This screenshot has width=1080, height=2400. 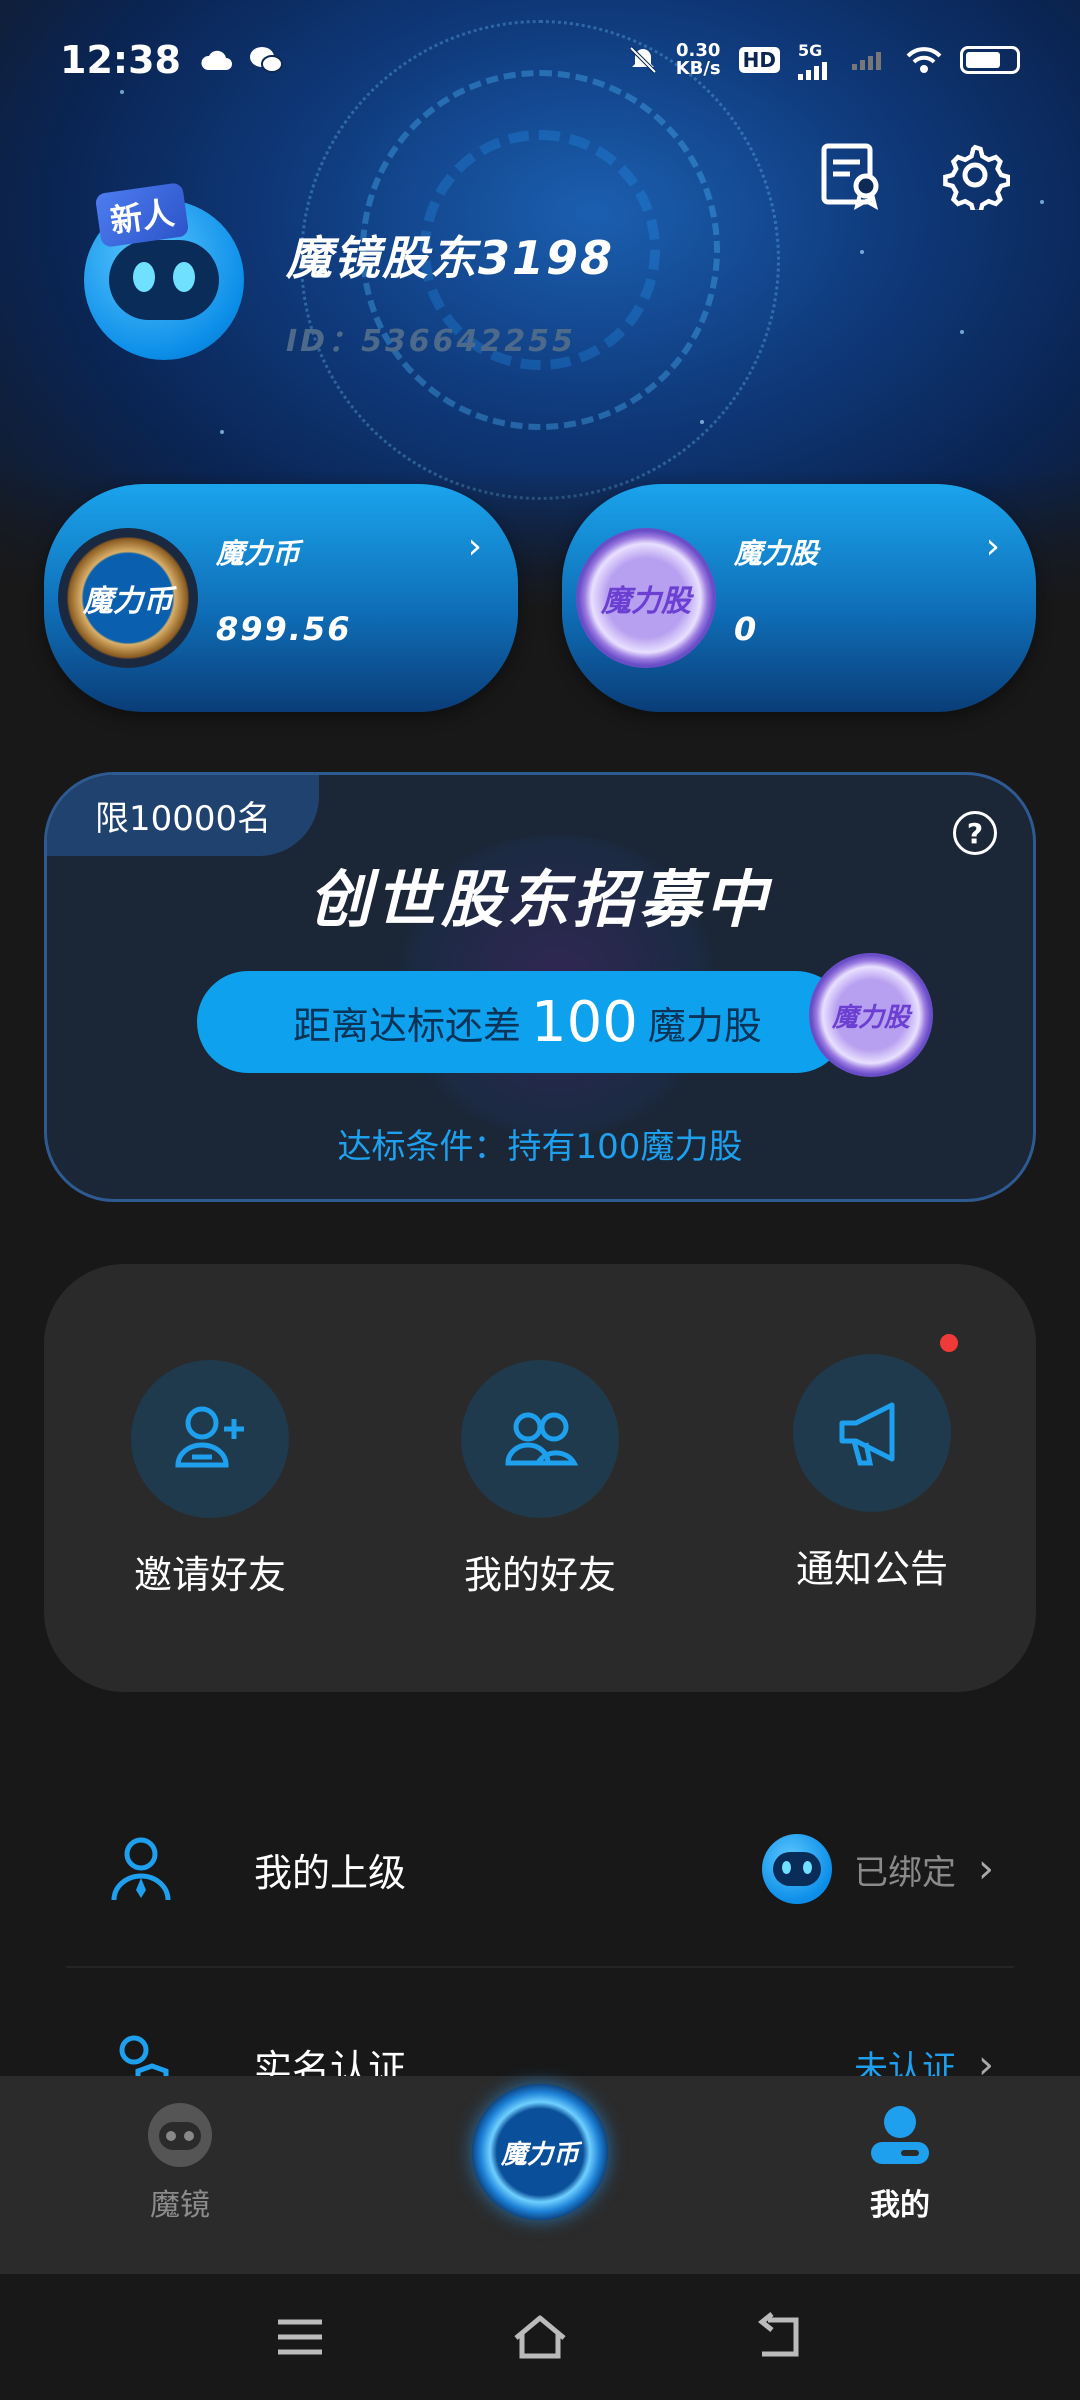 I want to click on user-icon, so click(x=900, y=2135).